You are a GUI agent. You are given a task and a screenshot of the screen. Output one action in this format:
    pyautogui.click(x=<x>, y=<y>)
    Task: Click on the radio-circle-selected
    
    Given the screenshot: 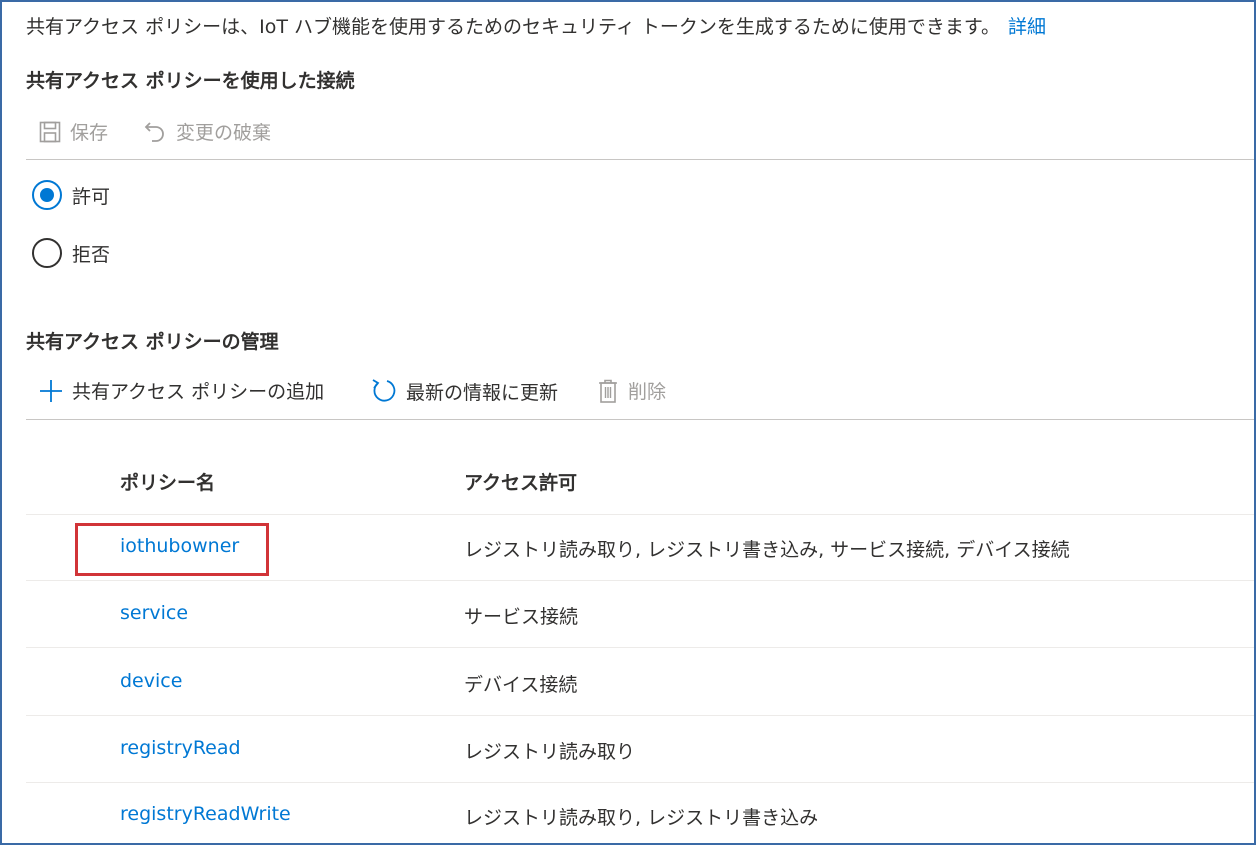 What is the action you would take?
    pyautogui.click(x=47, y=195)
    